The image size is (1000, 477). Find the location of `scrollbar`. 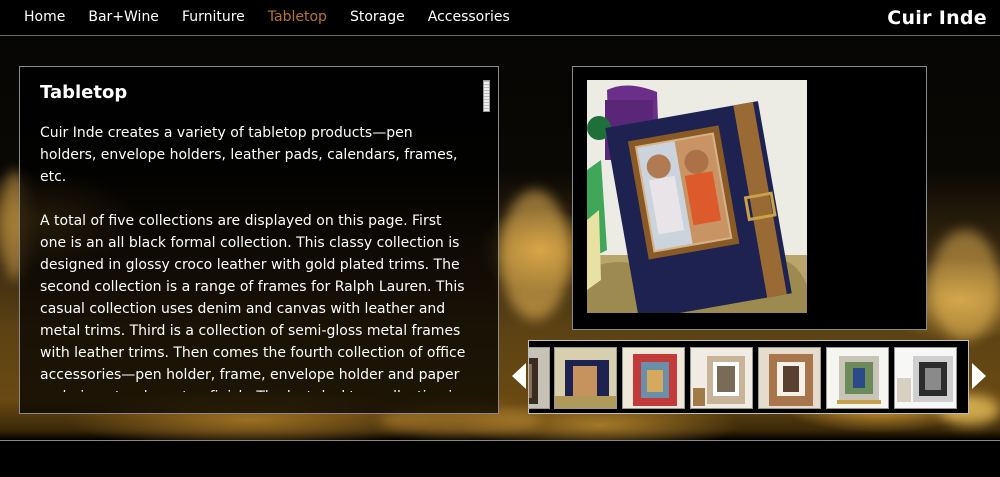

scrollbar is located at coordinates (486, 240).